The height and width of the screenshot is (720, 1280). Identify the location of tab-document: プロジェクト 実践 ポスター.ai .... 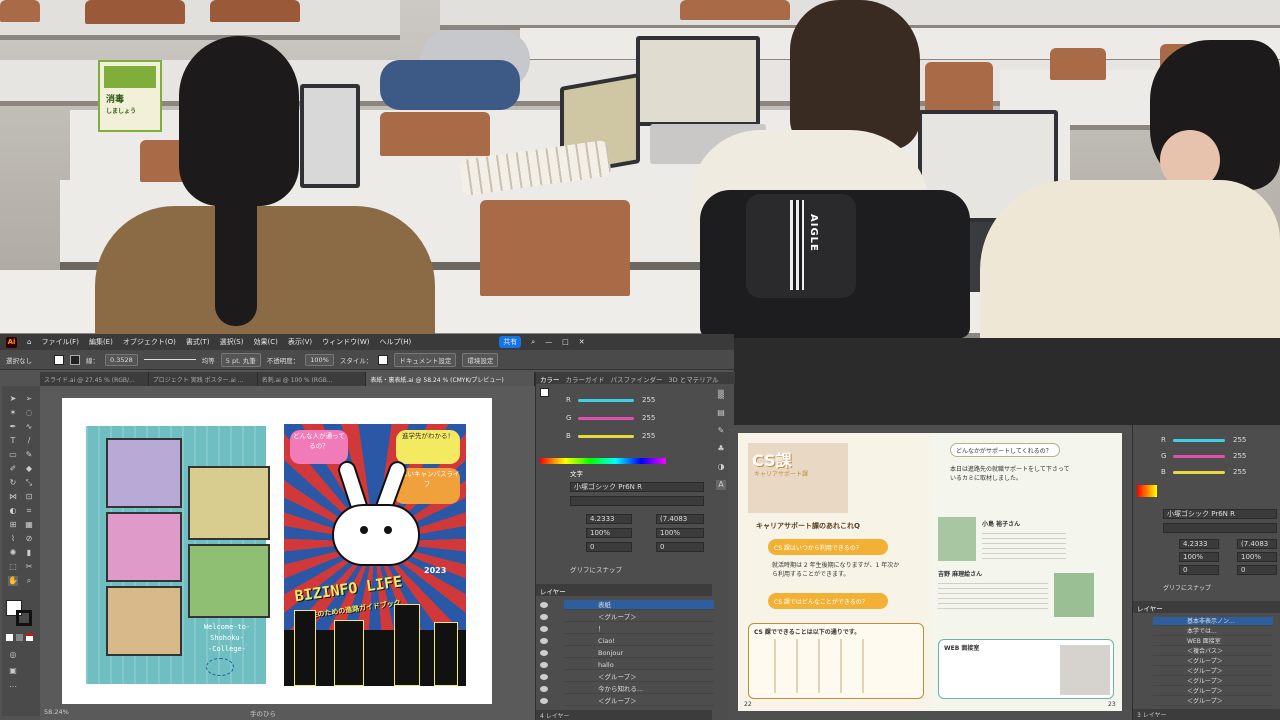
(203, 379).